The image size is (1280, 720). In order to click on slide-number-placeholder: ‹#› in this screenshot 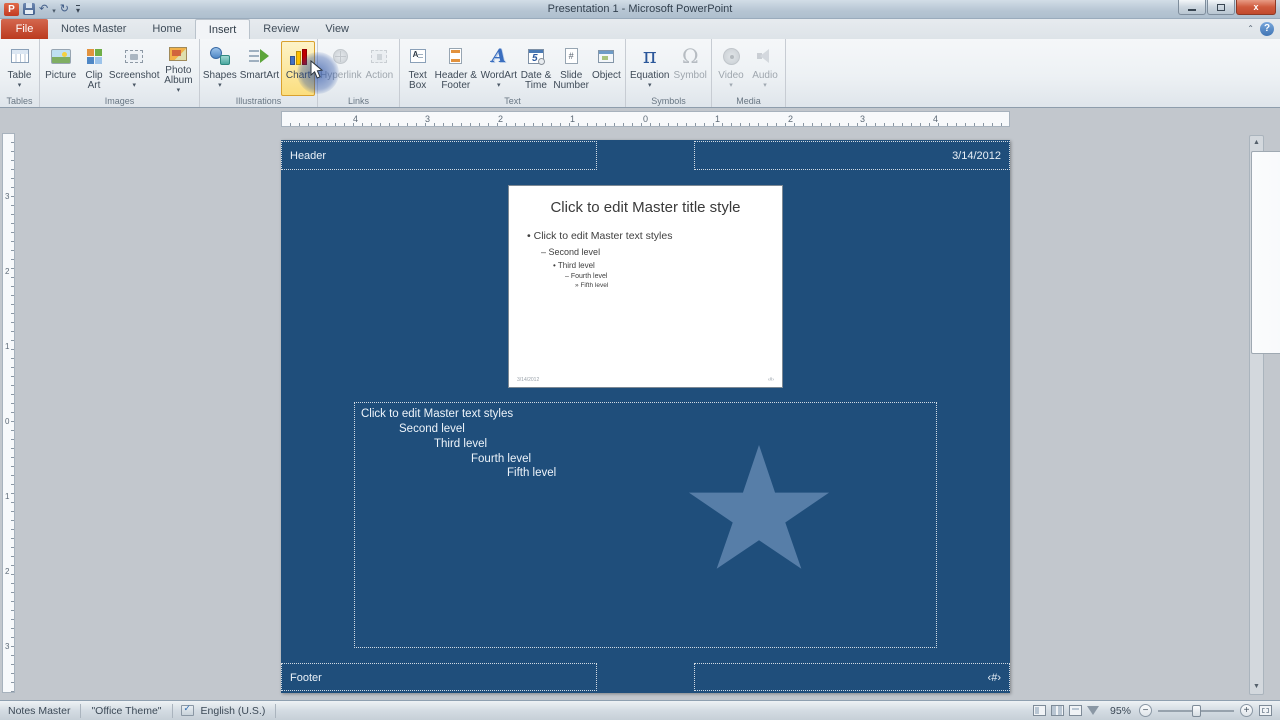, I will do `click(852, 677)`.